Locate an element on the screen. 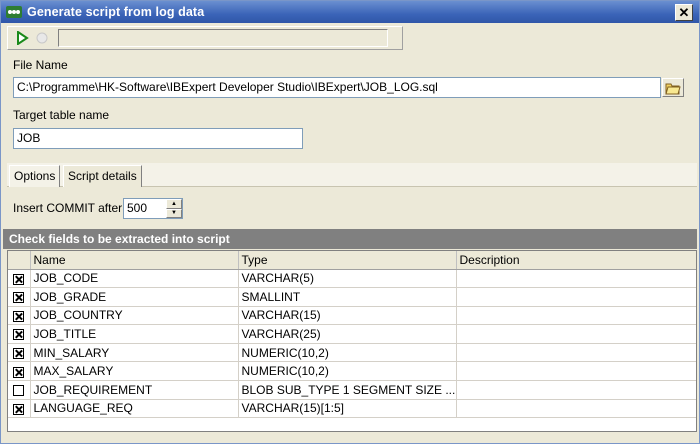 Image resolution: width=700 pixels, height=444 pixels. checkbox-unchecked is located at coordinates (19, 391).